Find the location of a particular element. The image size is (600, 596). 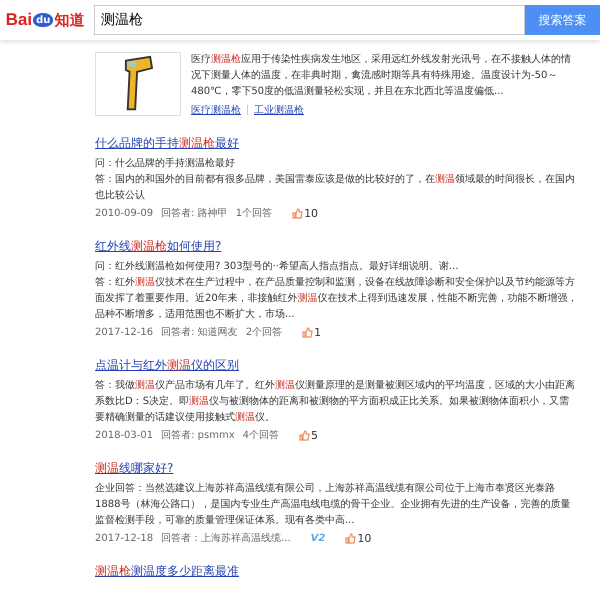

answer-date: 2018-03-01 is located at coordinates (124, 435).